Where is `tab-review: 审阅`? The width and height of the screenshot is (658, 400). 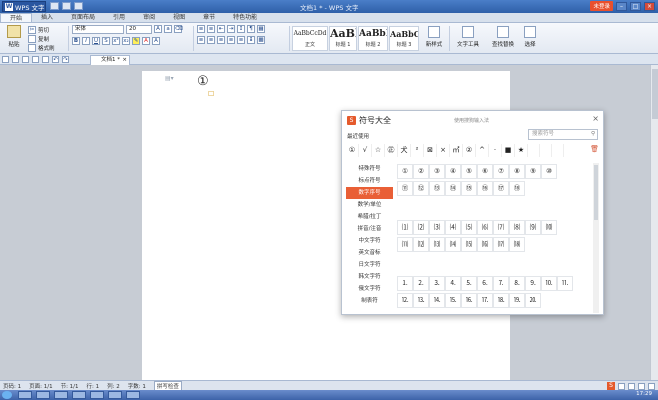
tab-review: 审阅 is located at coordinates (149, 17).